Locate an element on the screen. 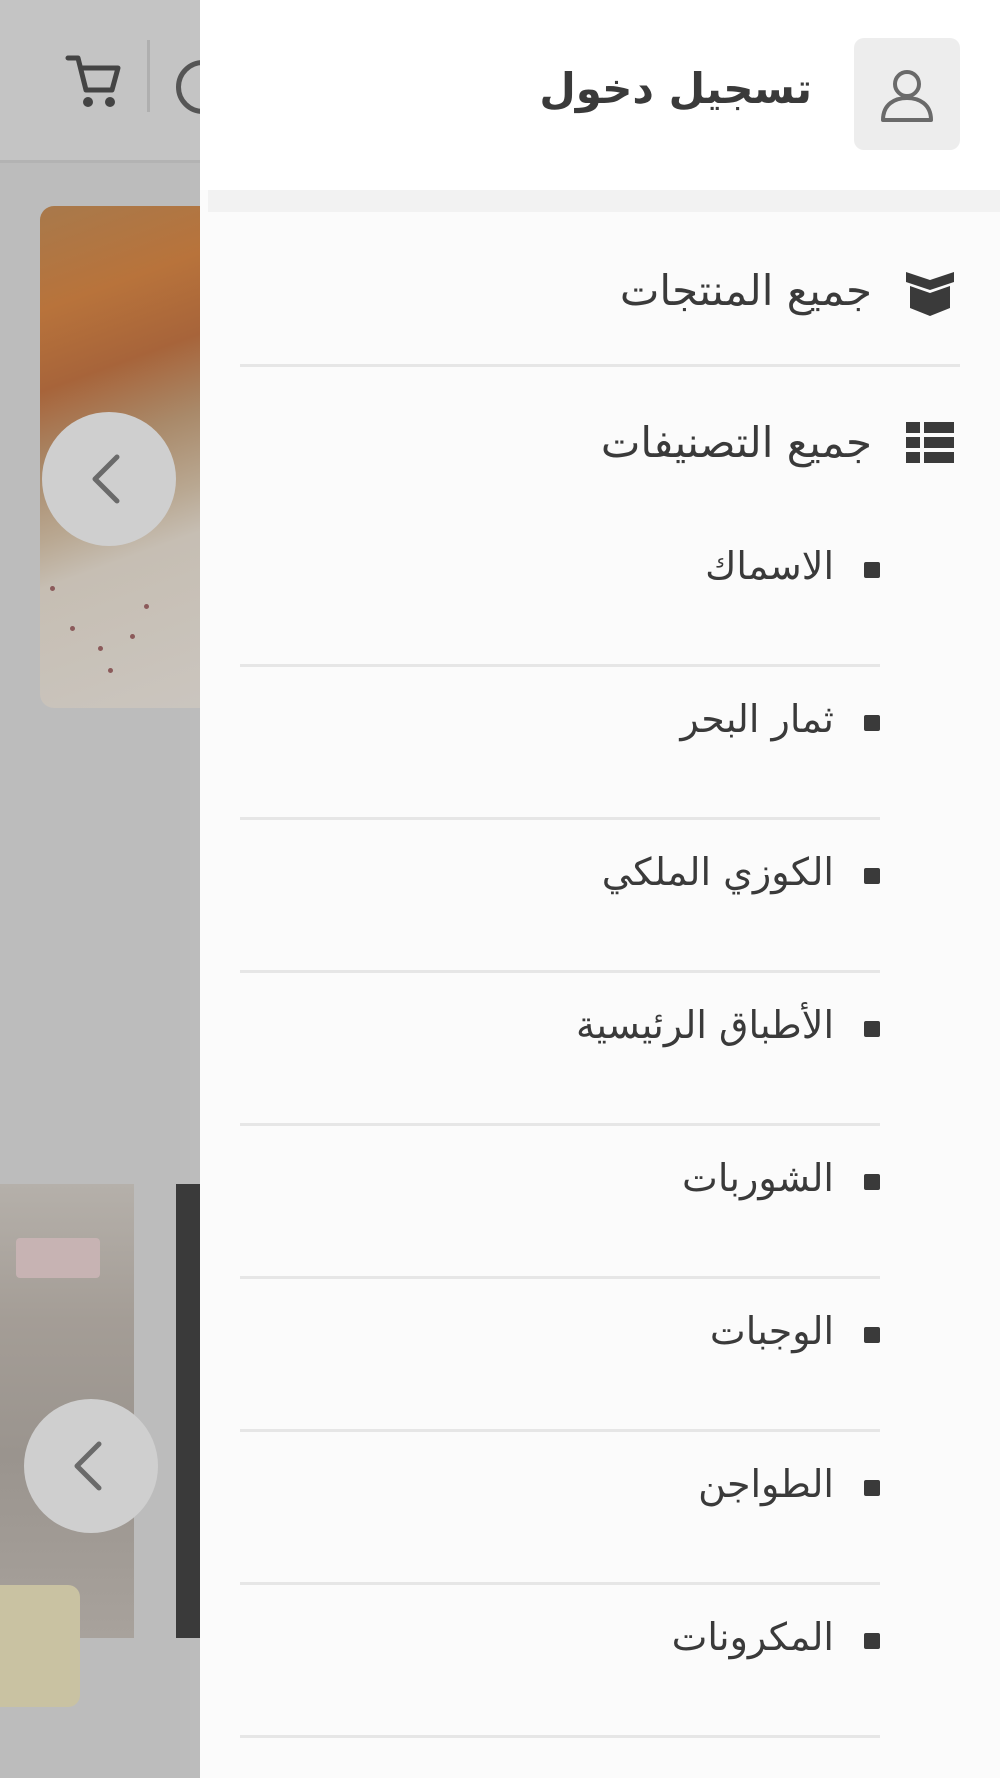  divider is located at coordinates (600, 365).